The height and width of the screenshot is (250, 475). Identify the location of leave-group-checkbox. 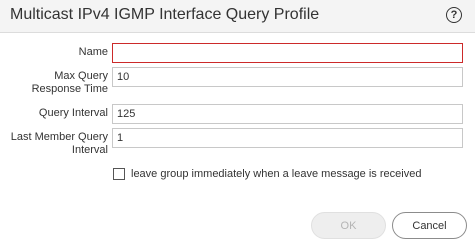
(119, 174).